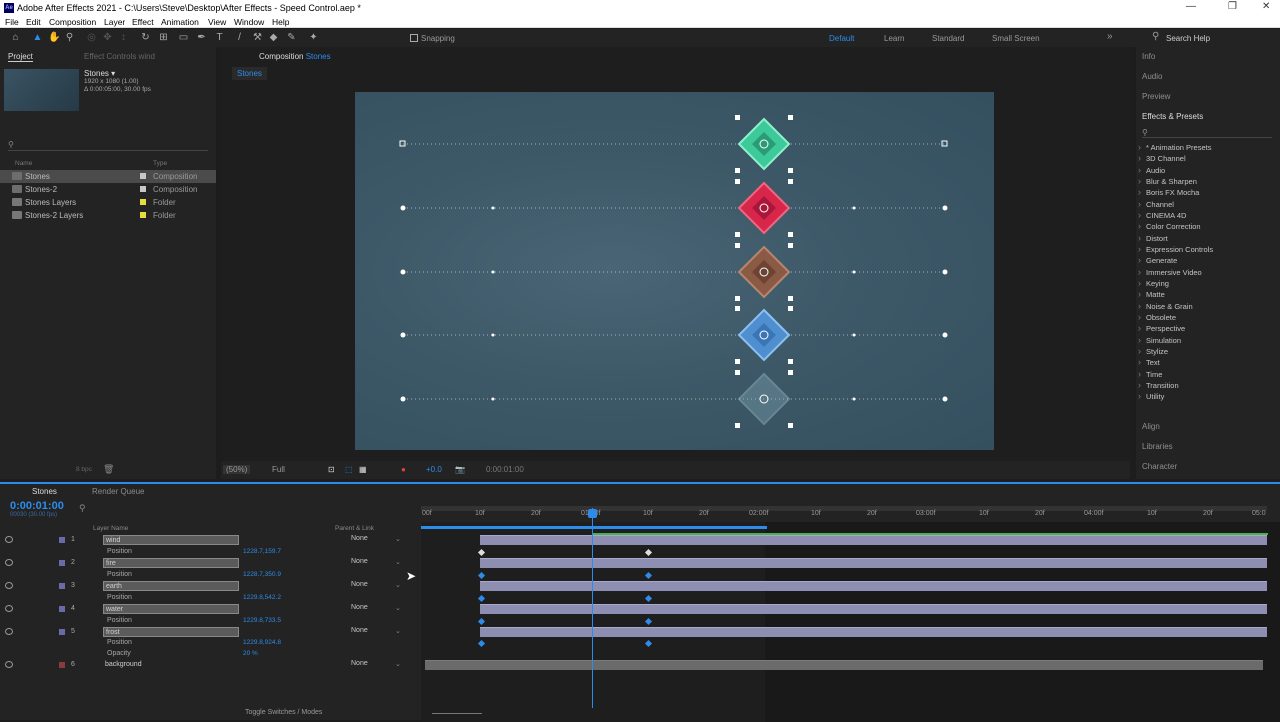 This screenshot has width=1280, height=722. Describe the element at coordinates (210, 552) in the screenshot. I see `property-row: Position 1228.7,159.7` at that location.